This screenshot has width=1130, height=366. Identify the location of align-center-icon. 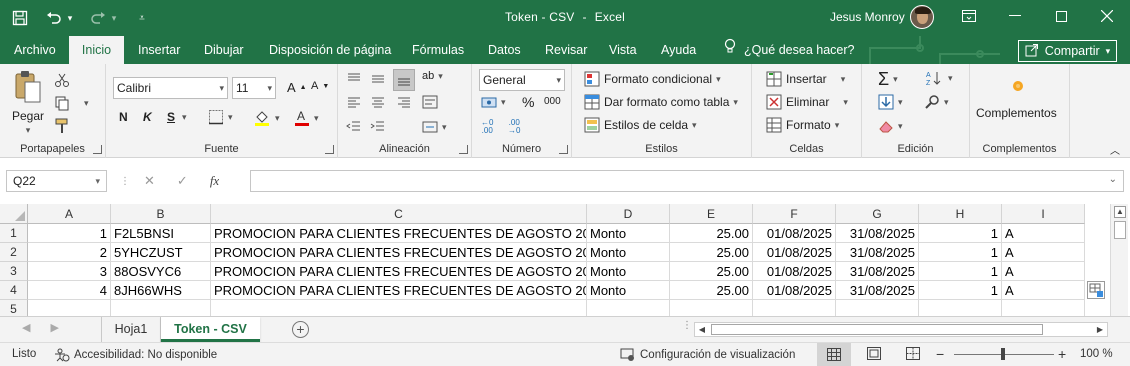
(378, 103).